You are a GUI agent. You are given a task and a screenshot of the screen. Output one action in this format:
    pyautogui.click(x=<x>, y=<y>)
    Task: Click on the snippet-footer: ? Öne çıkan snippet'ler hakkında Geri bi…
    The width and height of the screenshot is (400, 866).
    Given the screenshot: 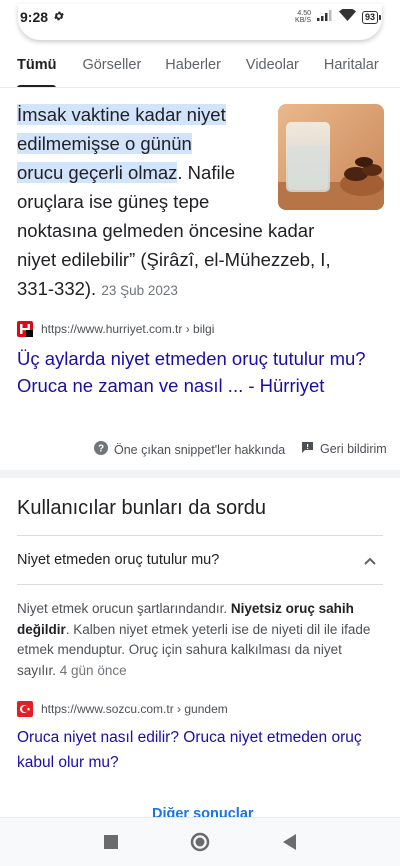 What is the action you would take?
    pyautogui.click(x=200, y=448)
    